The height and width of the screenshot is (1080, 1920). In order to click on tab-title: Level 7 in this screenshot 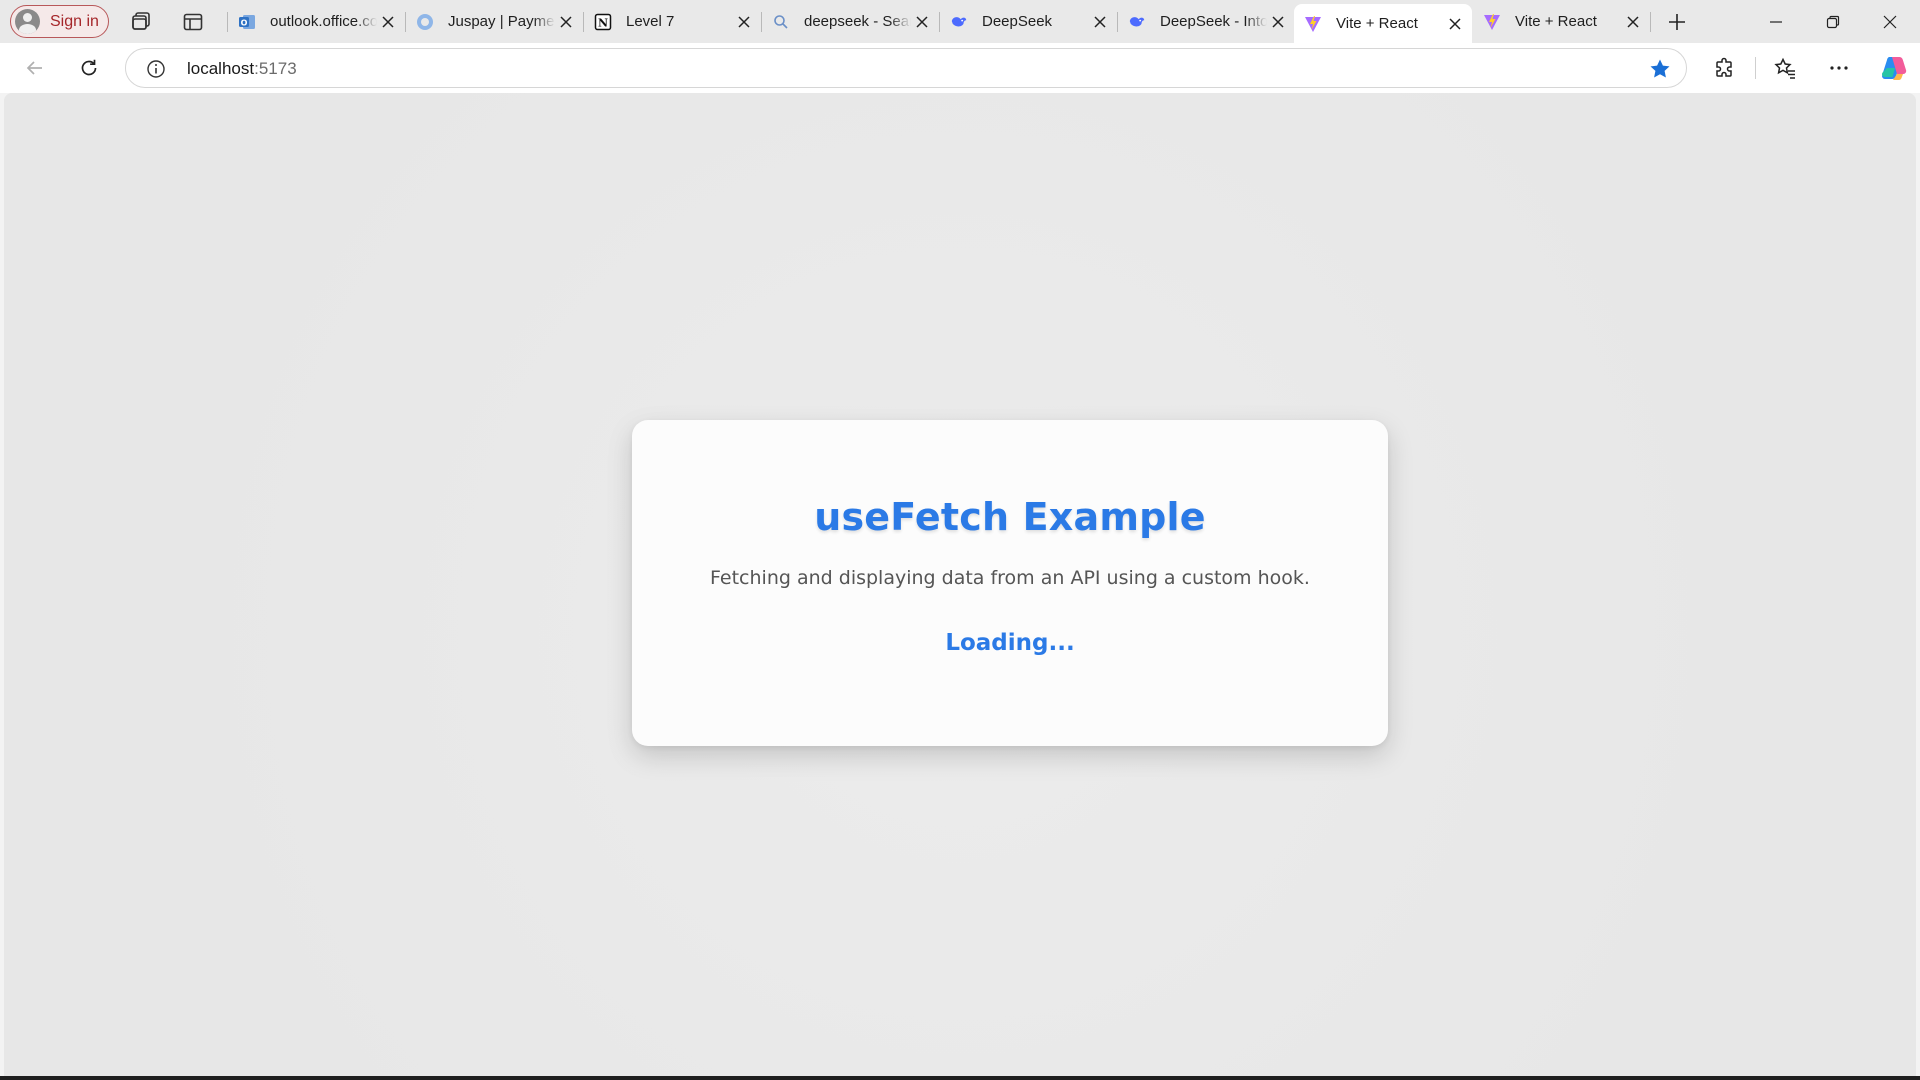, I will do `click(650, 21)`.